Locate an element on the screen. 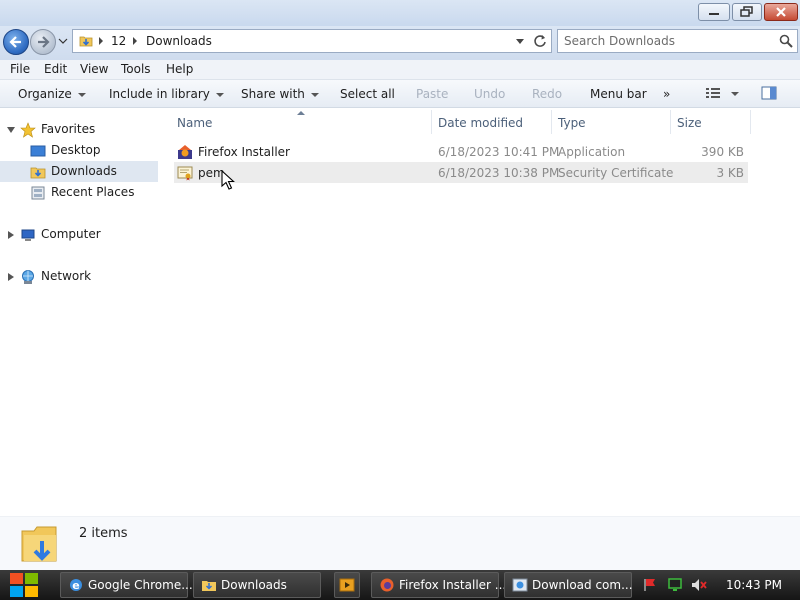  menu-tools: Tools is located at coordinates (136, 69).